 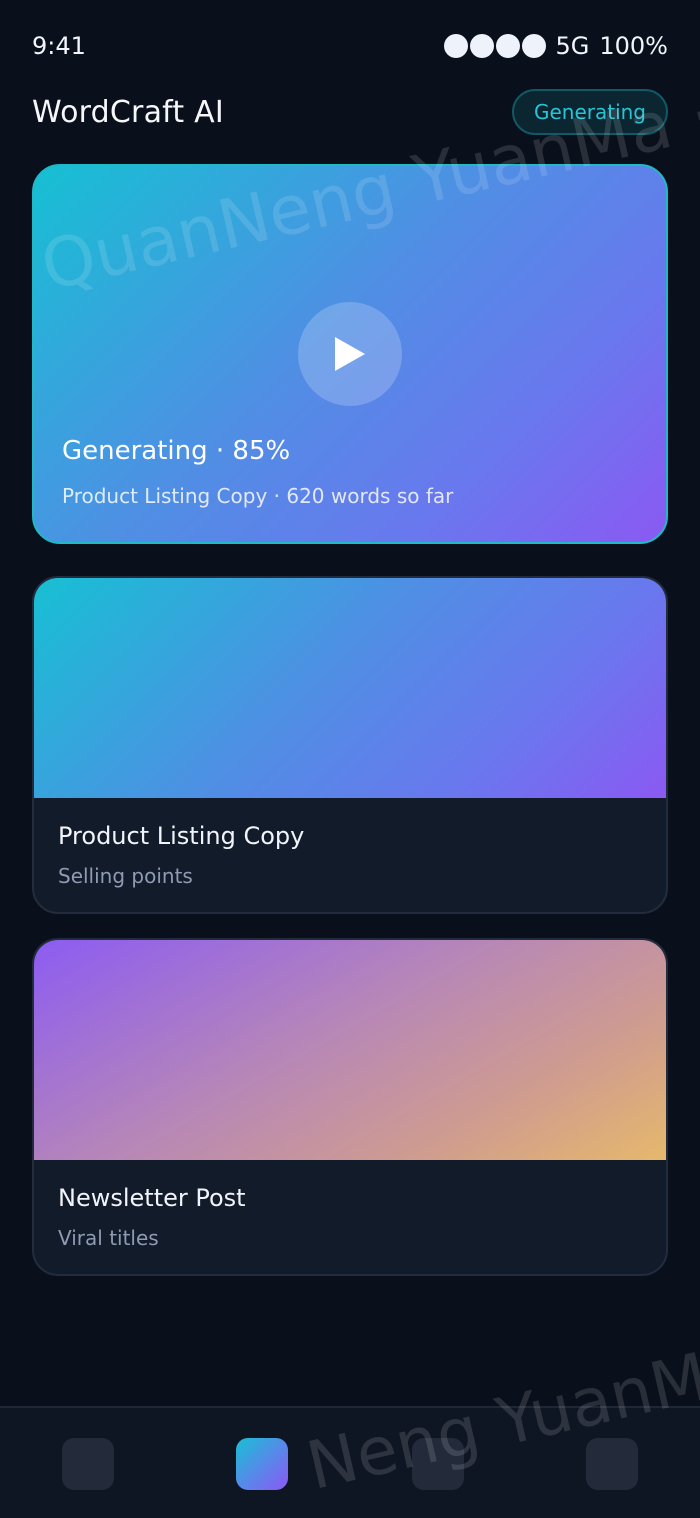 What do you see at coordinates (128, 112) in the screenshot?
I see `app-title: WordCraft AI` at bounding box center [128, 112].